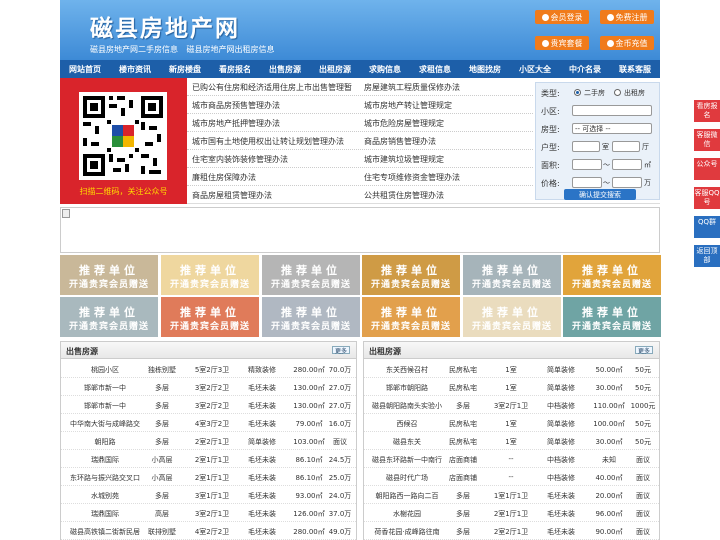 This screenshot has height=540, width=720. I want to click on sale-more-button: 更多, so click(341, 350).